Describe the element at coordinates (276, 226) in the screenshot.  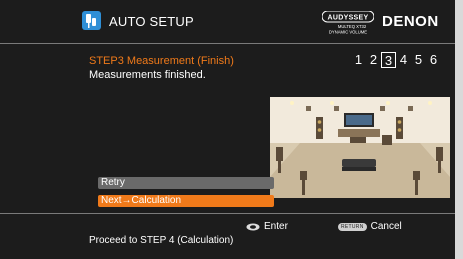
I see `enter-label: Enter` at that location.